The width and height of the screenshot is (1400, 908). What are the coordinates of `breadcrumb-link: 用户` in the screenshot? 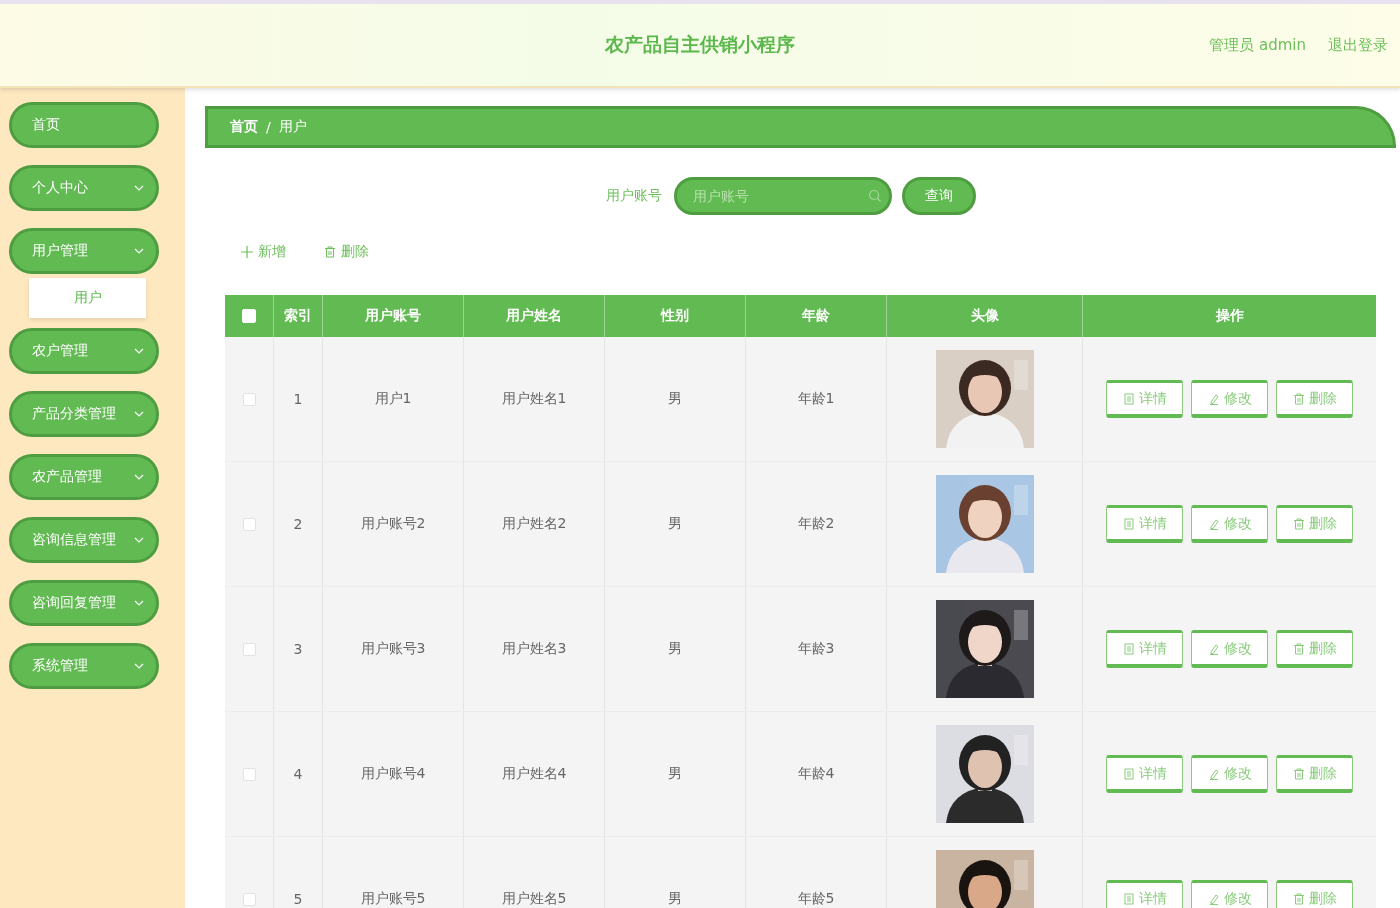 It's located at (292, 127).